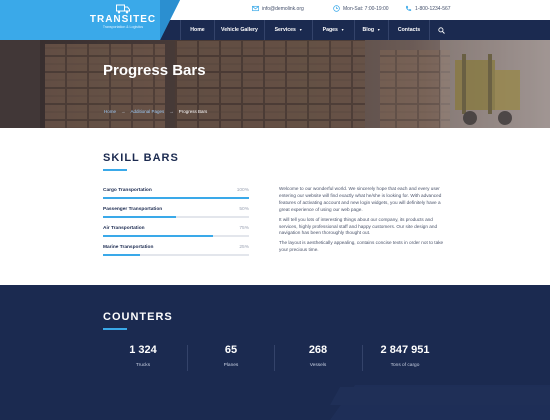 The width and height of the screenshot is (550, 420). Describe the element at coordinates (141, 158) in the screenshot. I see `skills-title: SKILL BARS` at that location.